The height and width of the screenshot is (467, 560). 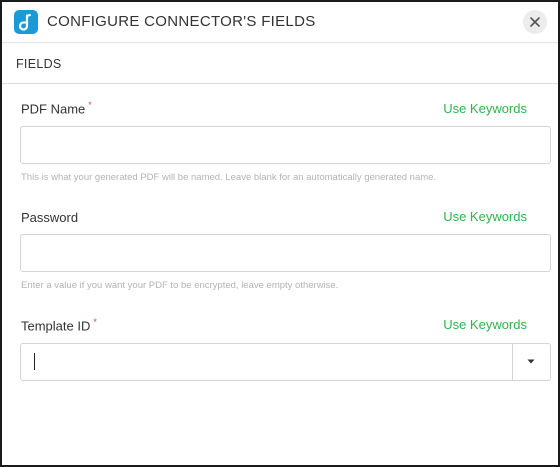 I want to click on template-id-input, so click(x=266, y=362).